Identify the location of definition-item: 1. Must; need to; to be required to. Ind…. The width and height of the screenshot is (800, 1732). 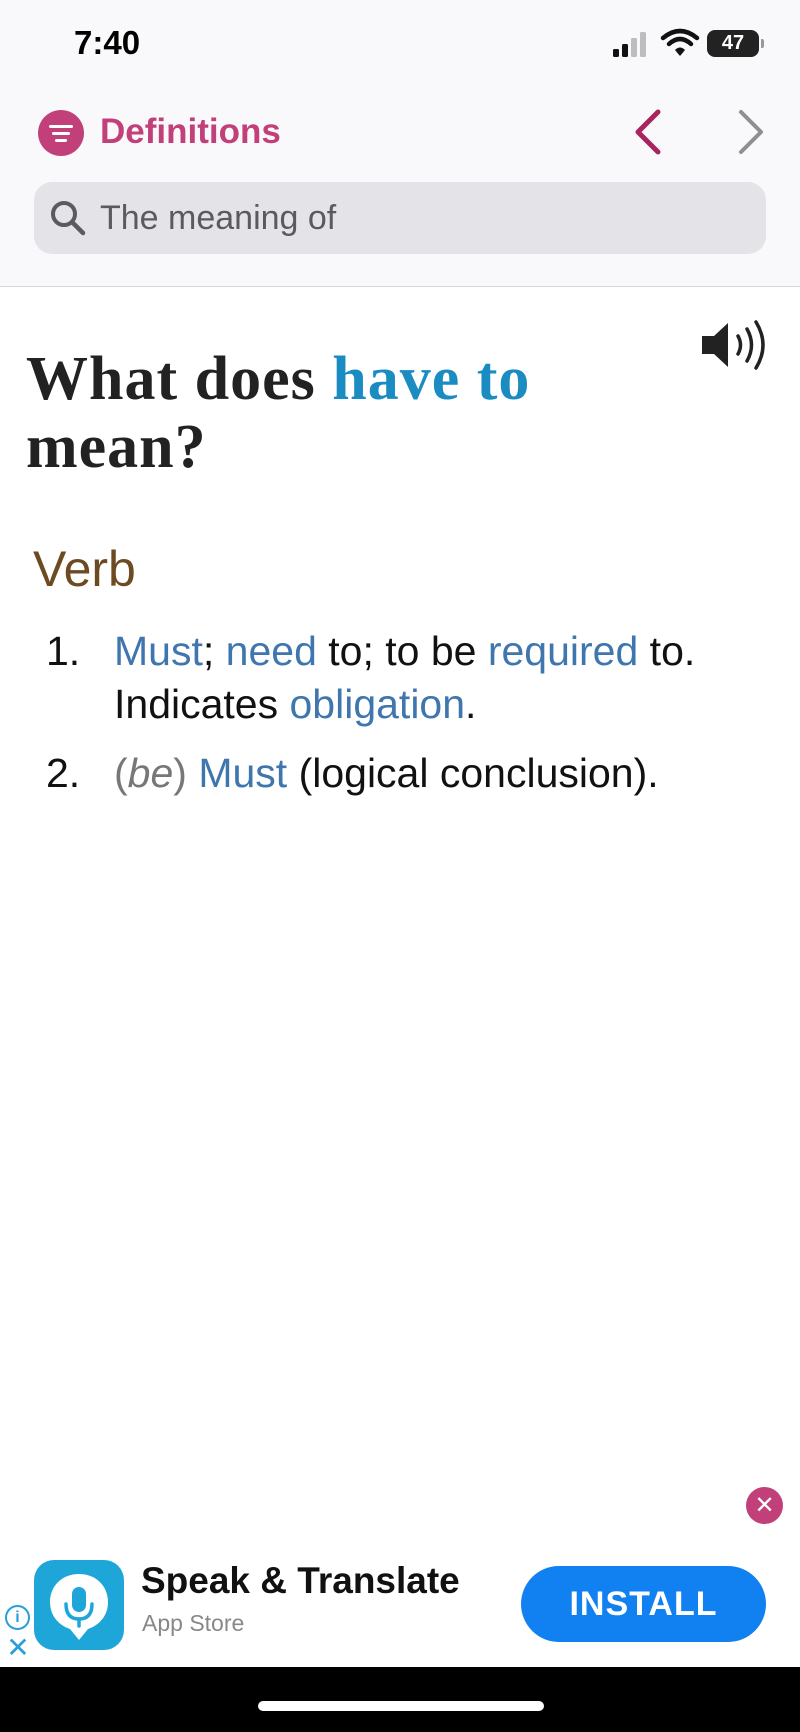
(396, 678).